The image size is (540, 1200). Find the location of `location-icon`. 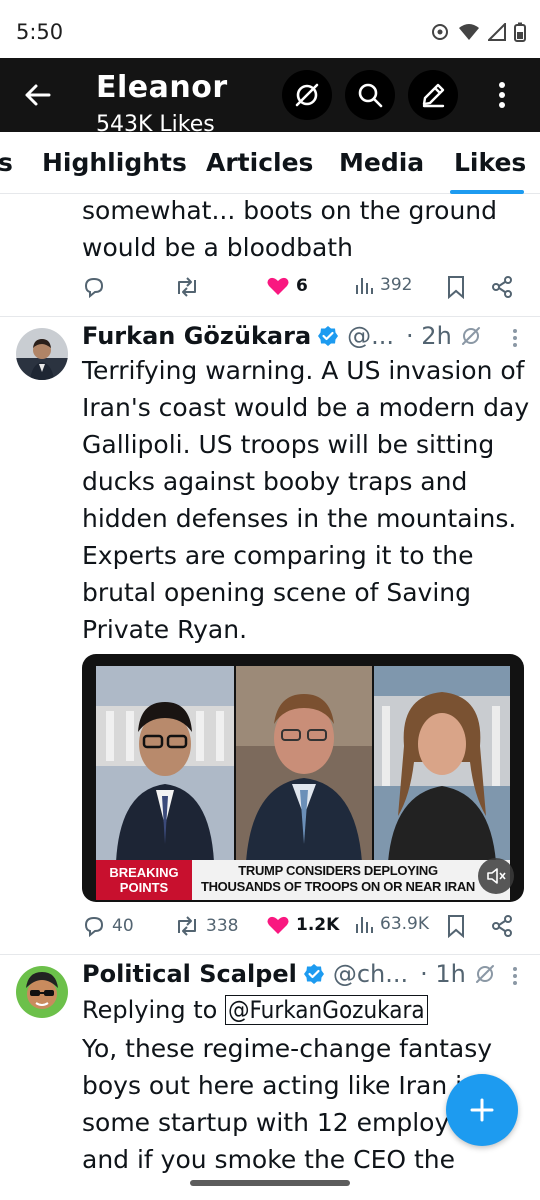

location-icon is located at coordinates (440, 32).